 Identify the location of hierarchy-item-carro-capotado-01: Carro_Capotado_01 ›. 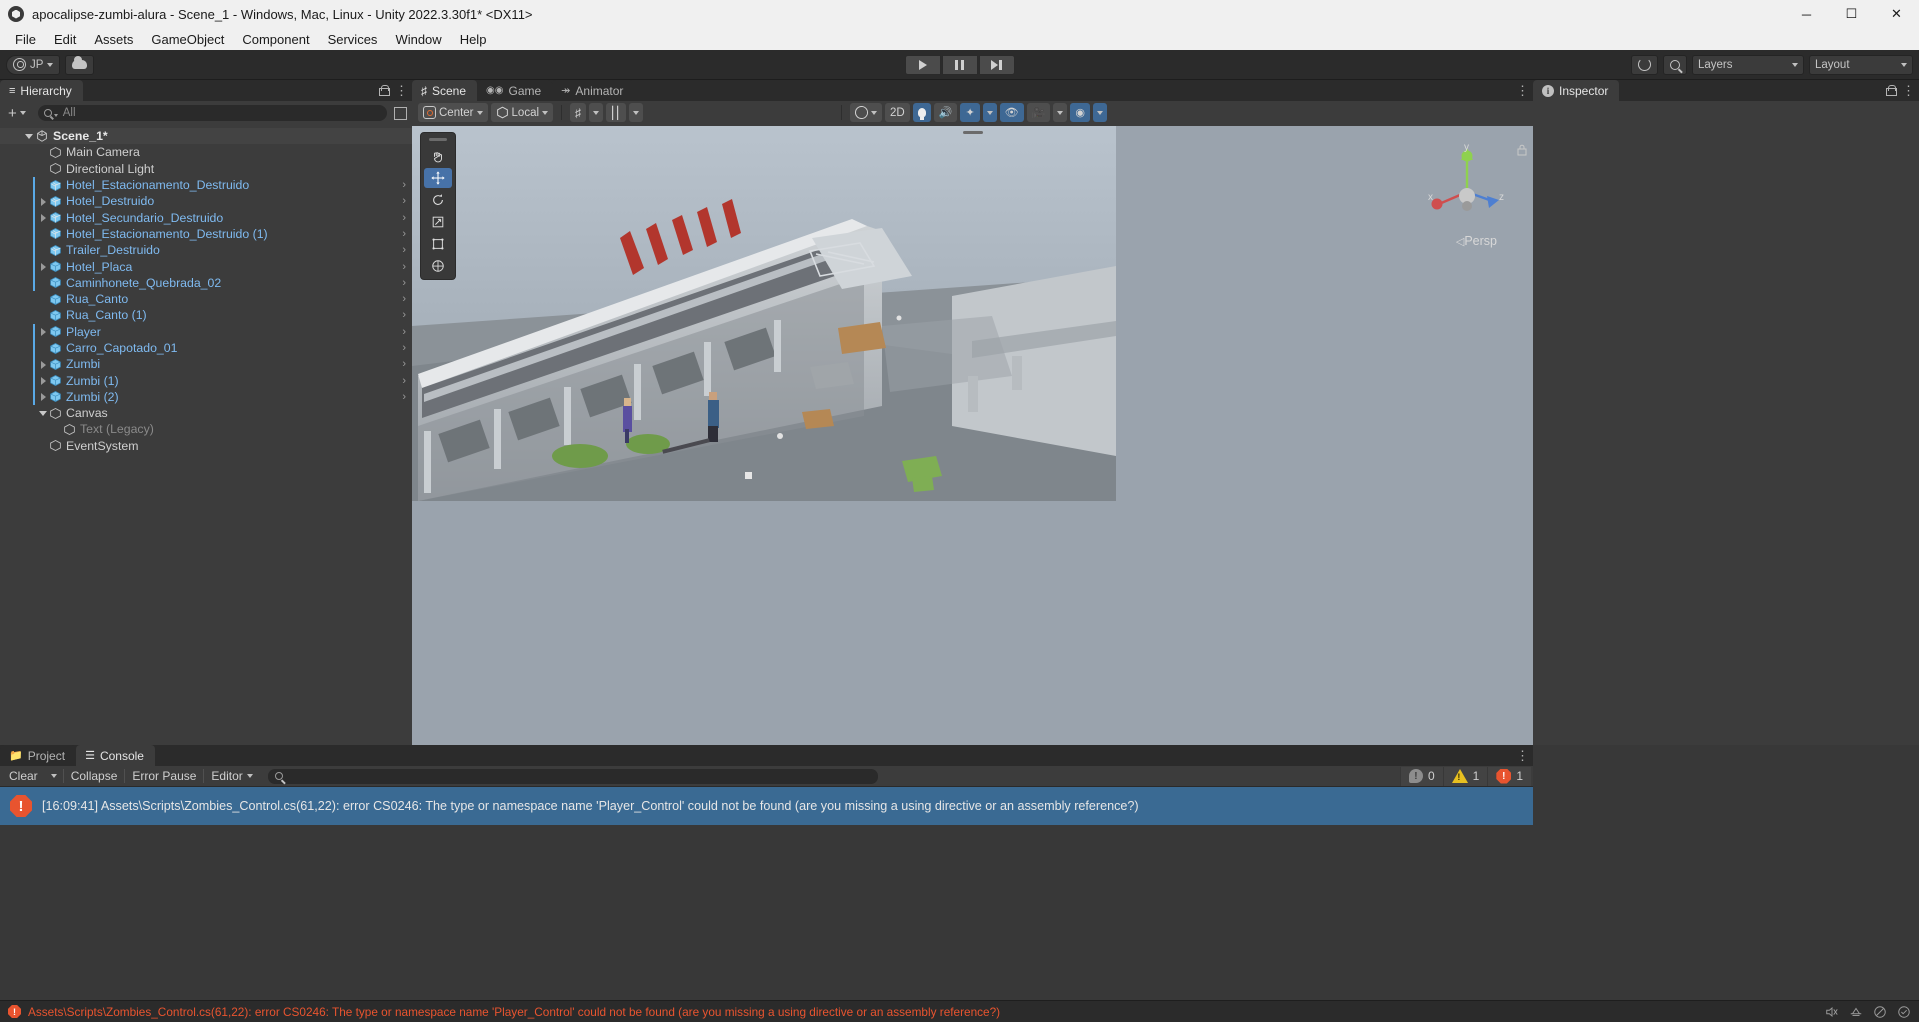
(206, 348).